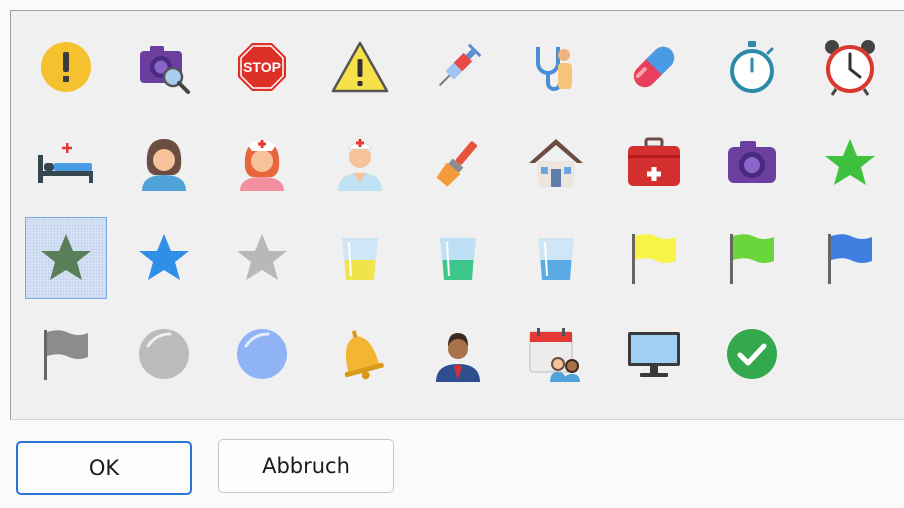 This screenshot has height=508, width=904. I want to click on woman-avatar-icon, so click(164, 164).